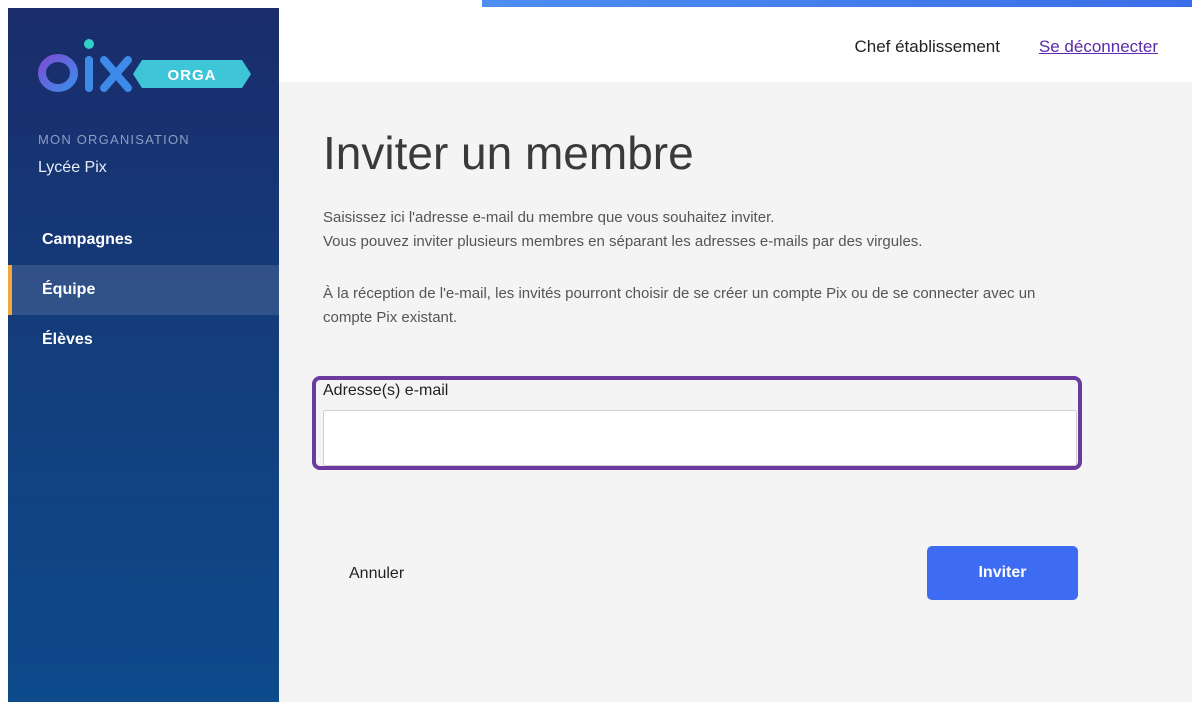  Describe the element at coordinates (1098, 47) in the screenshot. I see `logout-link: Se déconnecter` at that location.